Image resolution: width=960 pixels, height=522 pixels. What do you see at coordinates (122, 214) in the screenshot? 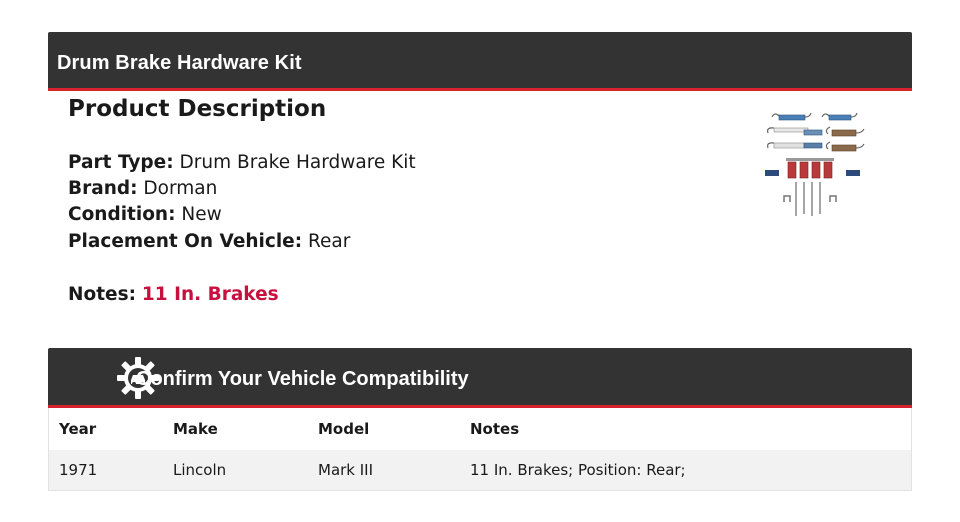
I see `spec-label: Condition:` at bounding box center [122, 214].